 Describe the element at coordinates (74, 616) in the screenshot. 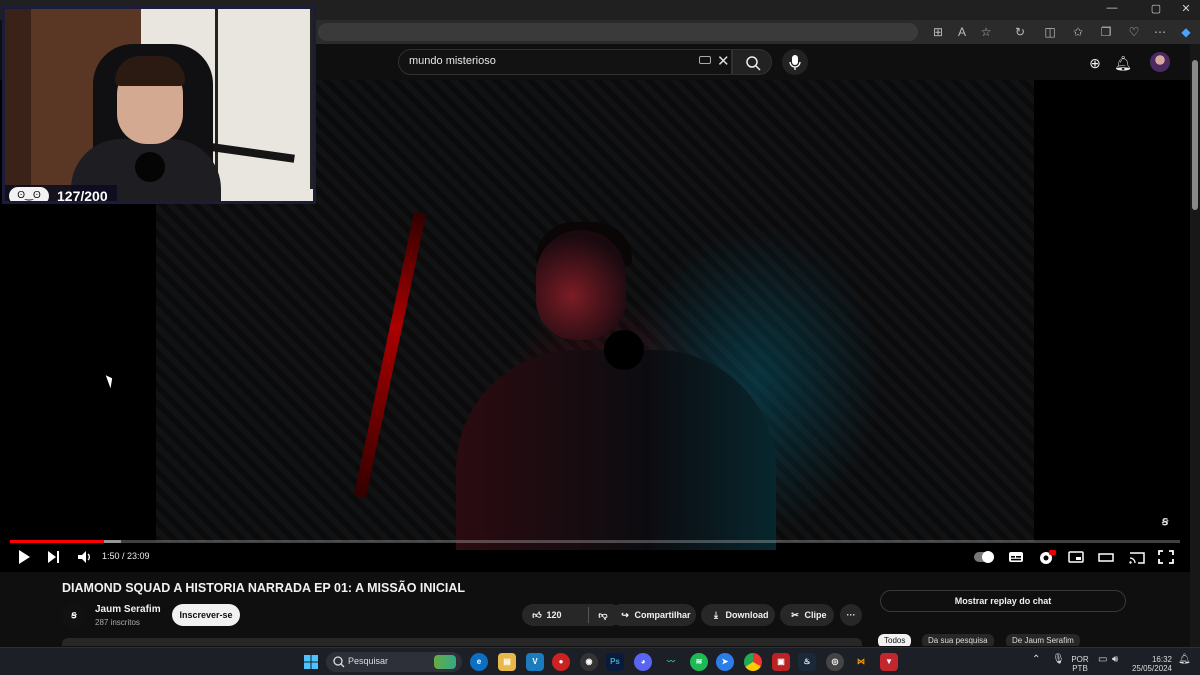

I see `channel-avatar: ꞩ` at that location.